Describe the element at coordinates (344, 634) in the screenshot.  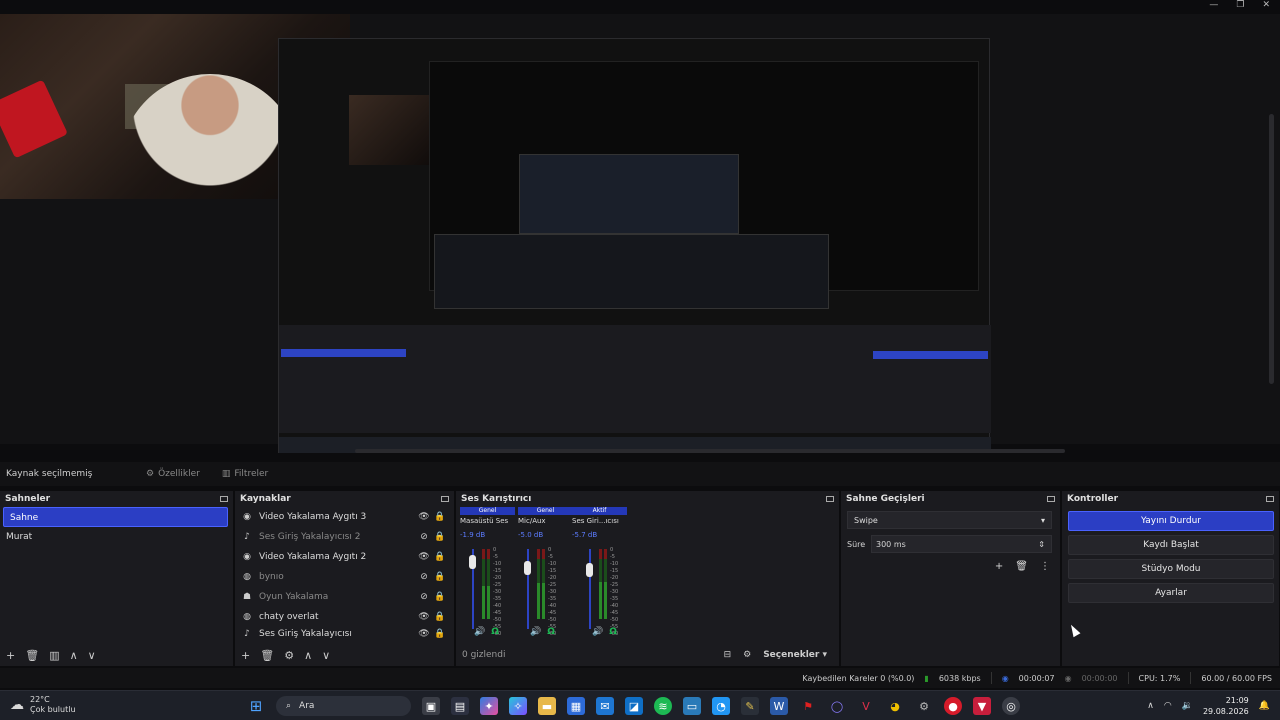
I see `source-item: ♪ Ses Giriş Yakalayıcısı 👁 🔒` at that location.